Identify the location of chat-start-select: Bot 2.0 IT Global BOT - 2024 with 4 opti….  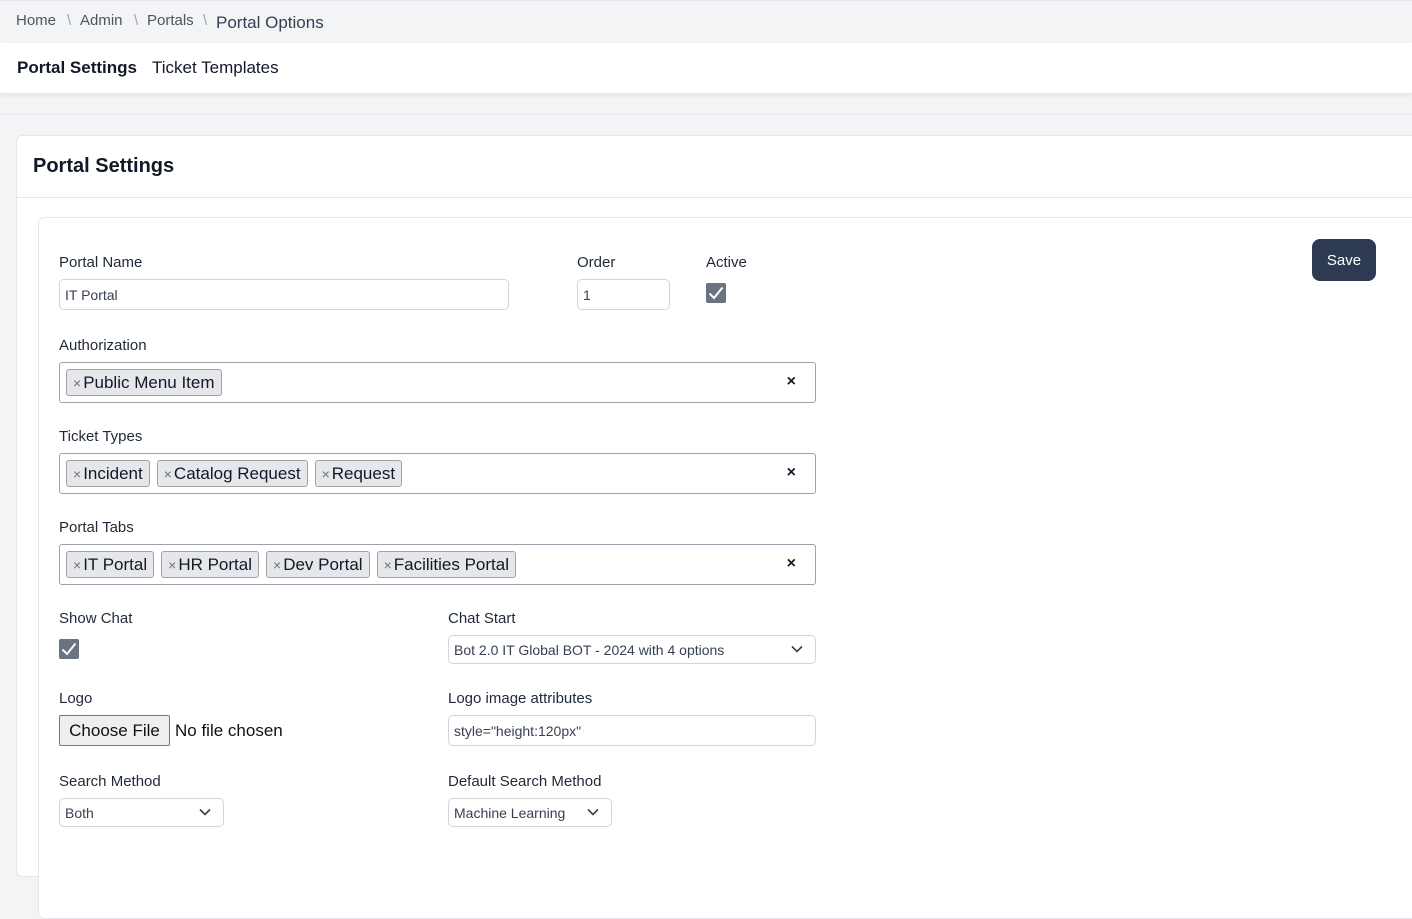
(632, 649).